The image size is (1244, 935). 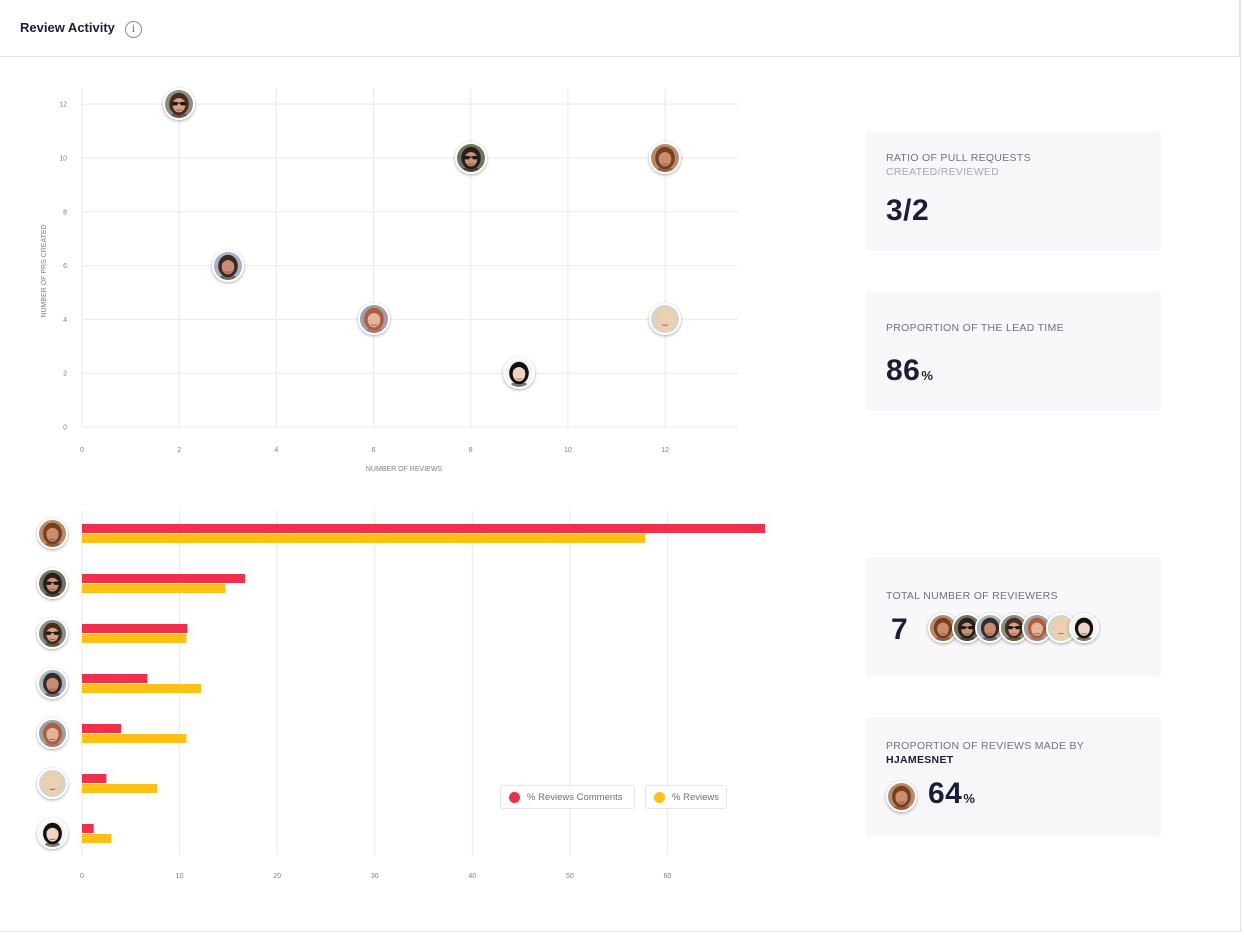 What do you see at coordinates (63, 105) in the screenshot?
I see `scatter-y-tick: 12` at bounding box center [63, 105].